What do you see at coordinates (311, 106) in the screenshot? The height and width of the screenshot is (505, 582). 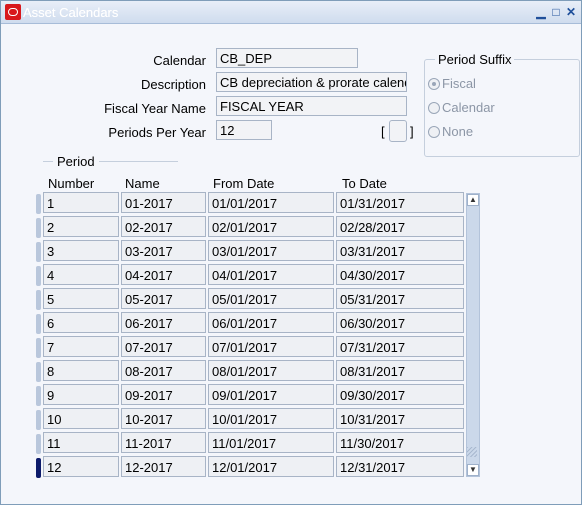 I see `fiscal-year-field: FISCAL YEAR` at bounding box center [311, 106].